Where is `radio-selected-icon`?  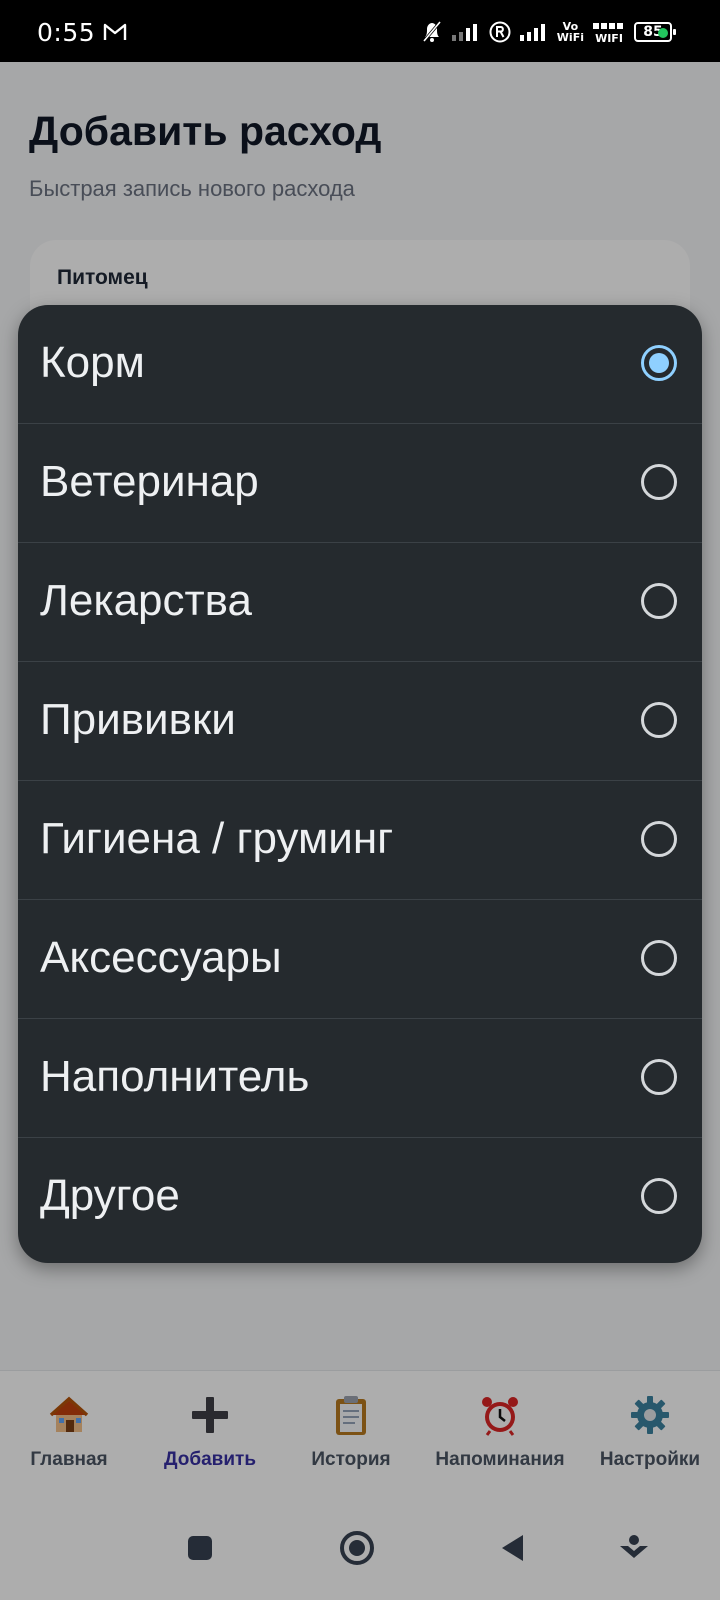
radio-selected-icon is located at coordinates (659, 363).